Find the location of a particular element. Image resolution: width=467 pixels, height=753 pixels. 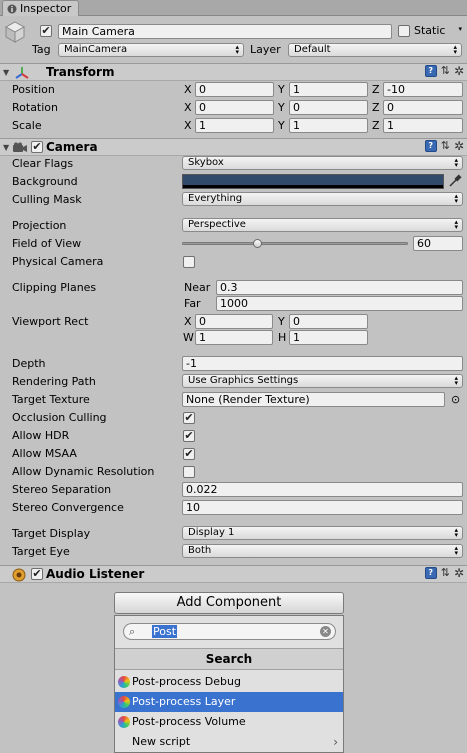

allow-dynamic-resolution-checkbox is located at coordinates (189, 472).